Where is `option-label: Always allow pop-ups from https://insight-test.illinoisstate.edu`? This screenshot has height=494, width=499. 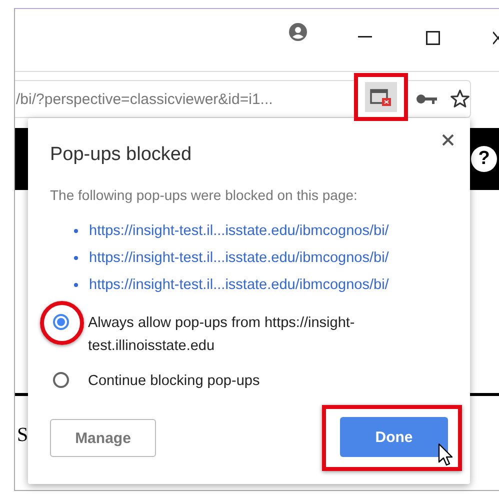
option-label: Always allow pop-ups from https://insight-test.illinoisstate.edu is located at coordinates (222, 335).